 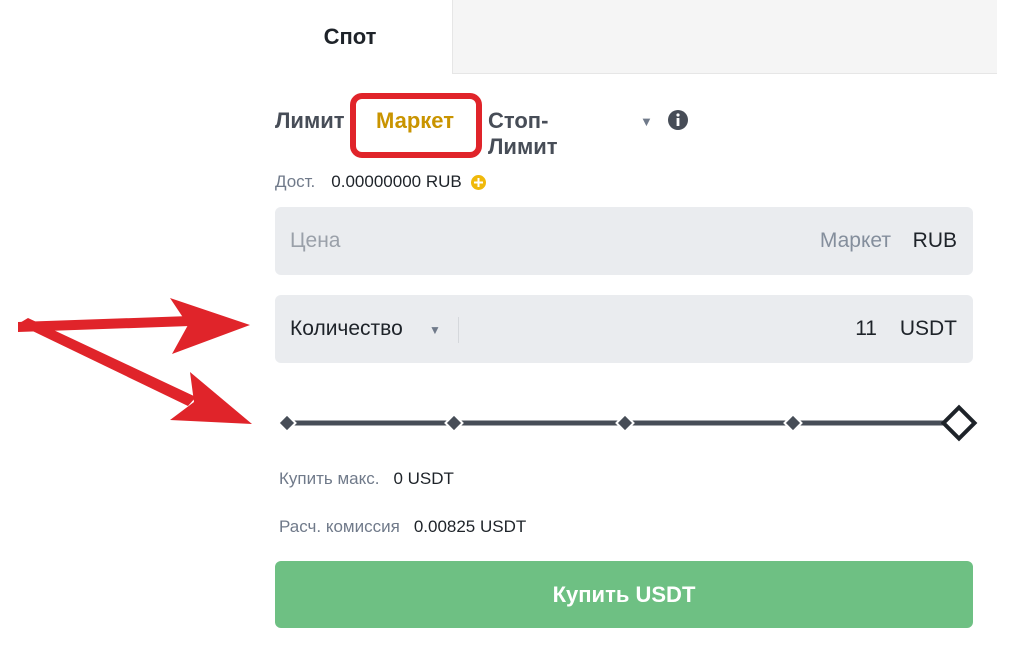 What do you see at coordinates (523, 134) in the screenshot?
I see `order-type-stop-limit: Стоп-Лимит` at bounding box center [523, 134].